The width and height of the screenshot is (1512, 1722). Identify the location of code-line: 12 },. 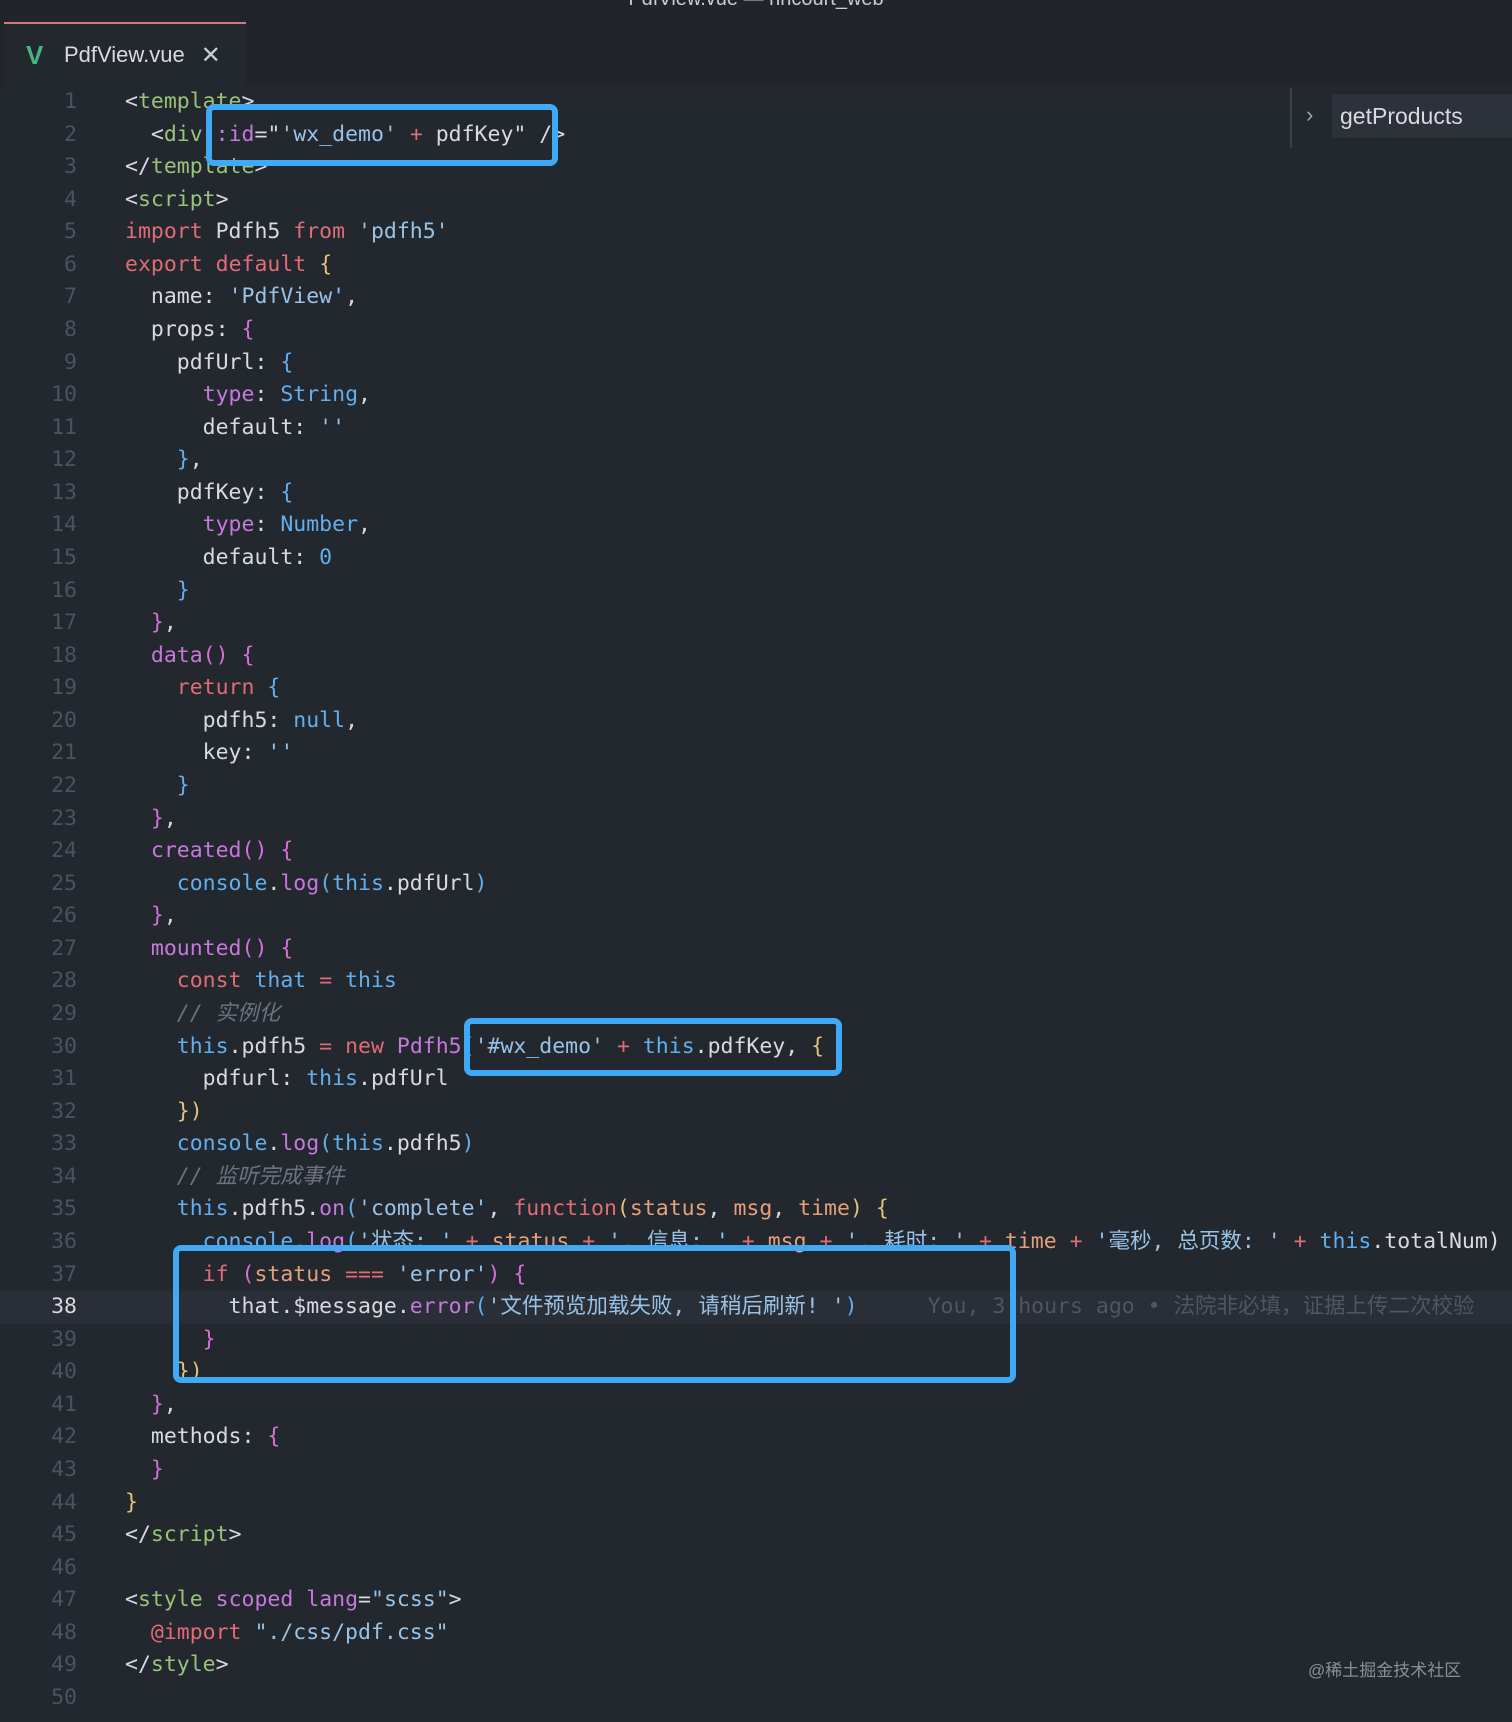
(756, 460).